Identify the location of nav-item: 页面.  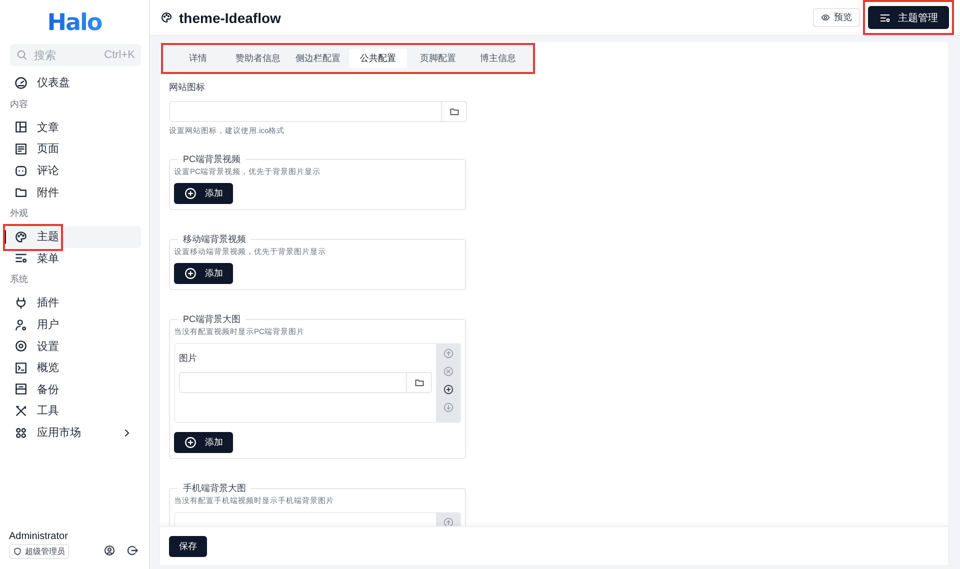
(73, 149).